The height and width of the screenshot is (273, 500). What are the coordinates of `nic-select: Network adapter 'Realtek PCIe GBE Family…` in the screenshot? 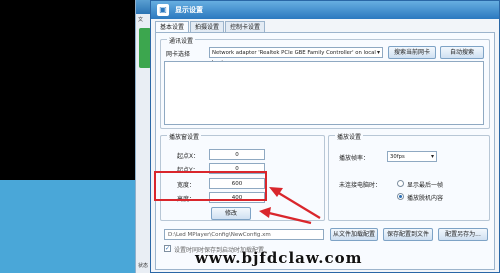 It's located at (296, 56).